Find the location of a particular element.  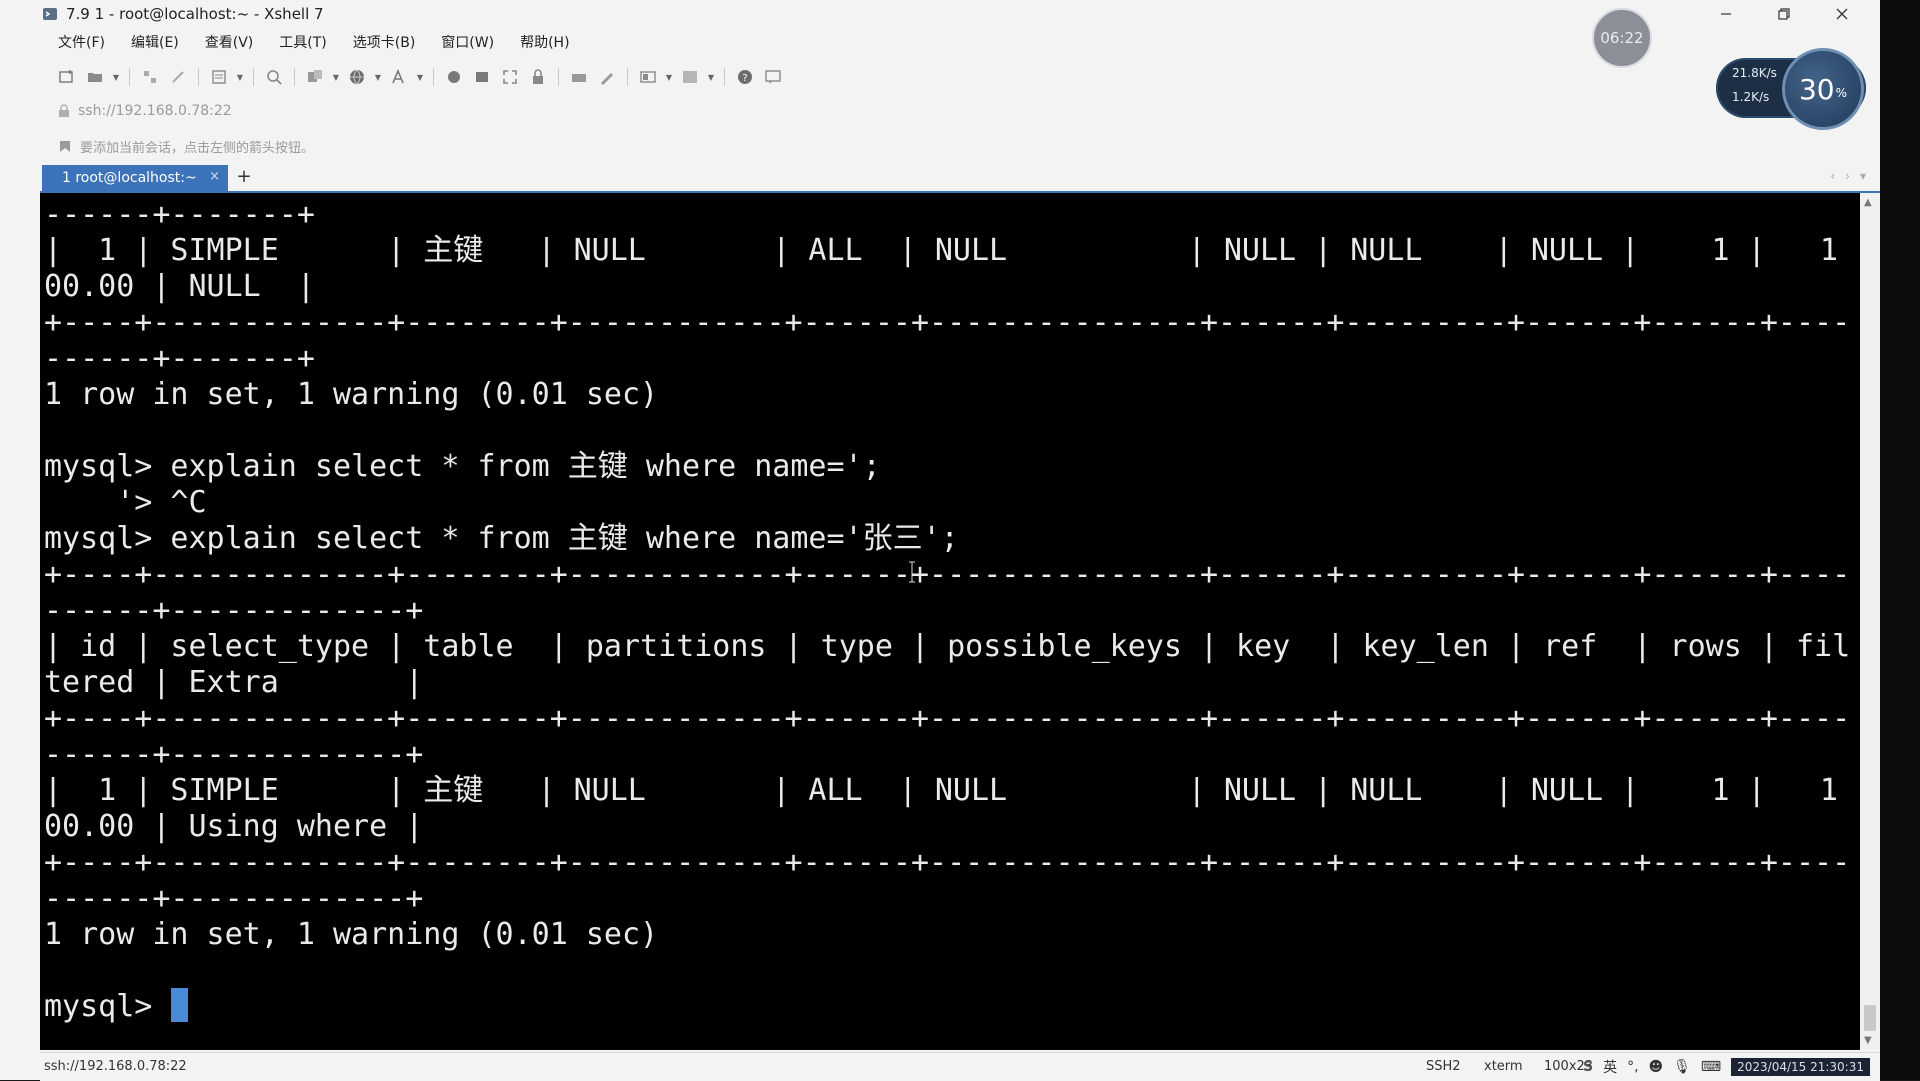

layout-icon is located at coordinates (648, 77).